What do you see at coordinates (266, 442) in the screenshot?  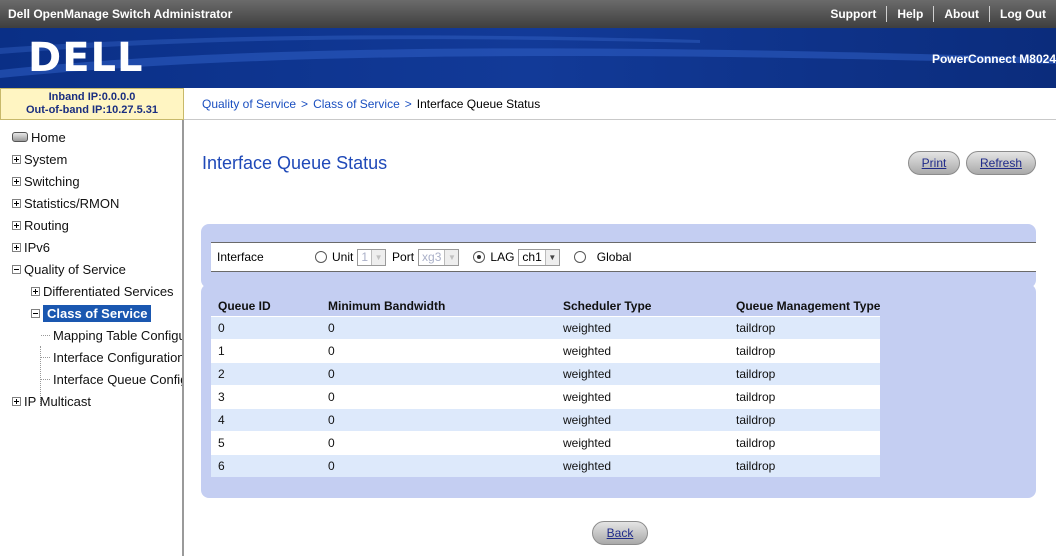 I see `cell-queue-id: 5` at bounding box center [266, 442].